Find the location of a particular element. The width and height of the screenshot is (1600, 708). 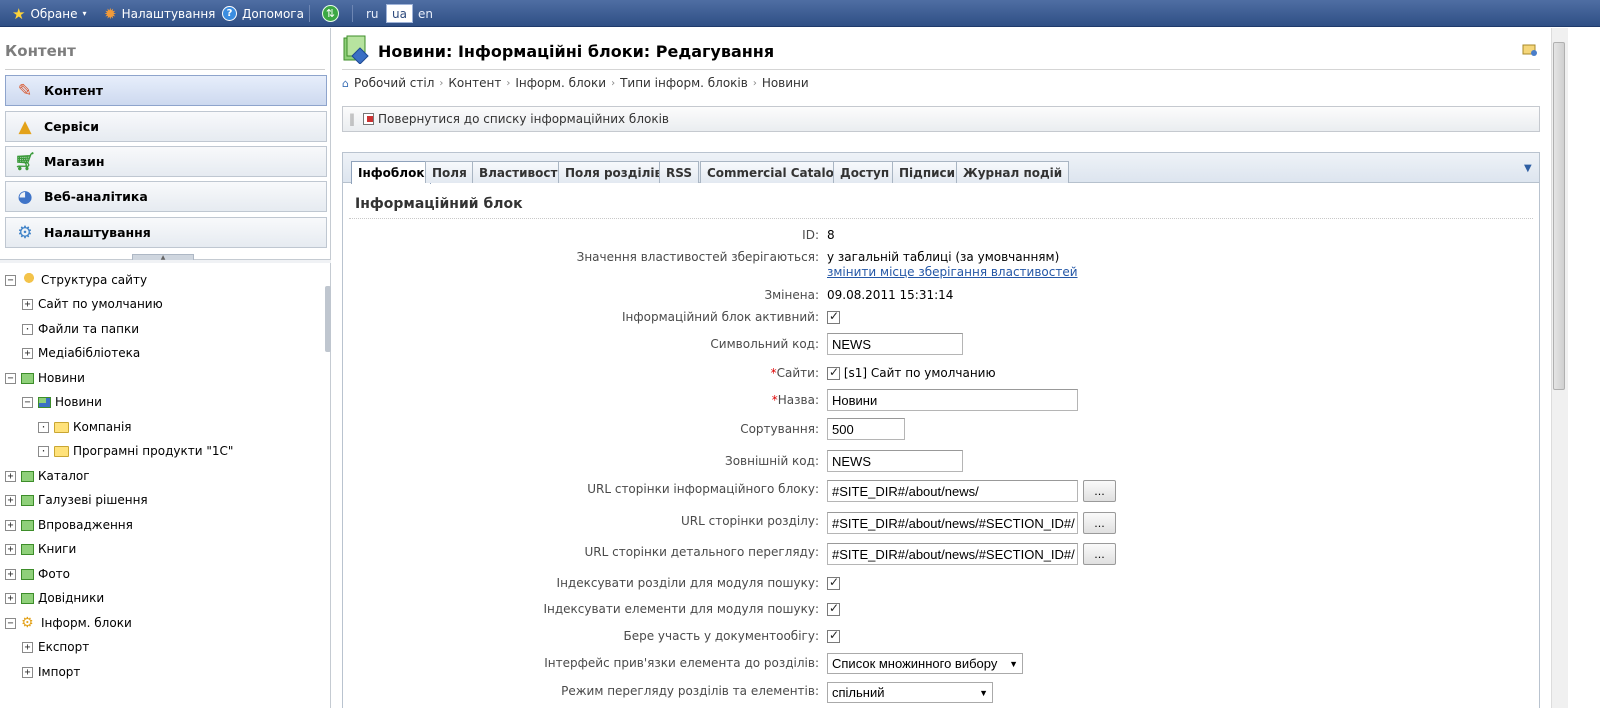

view-mode-select: спільний ▼ is located at coordinates (910, 692).